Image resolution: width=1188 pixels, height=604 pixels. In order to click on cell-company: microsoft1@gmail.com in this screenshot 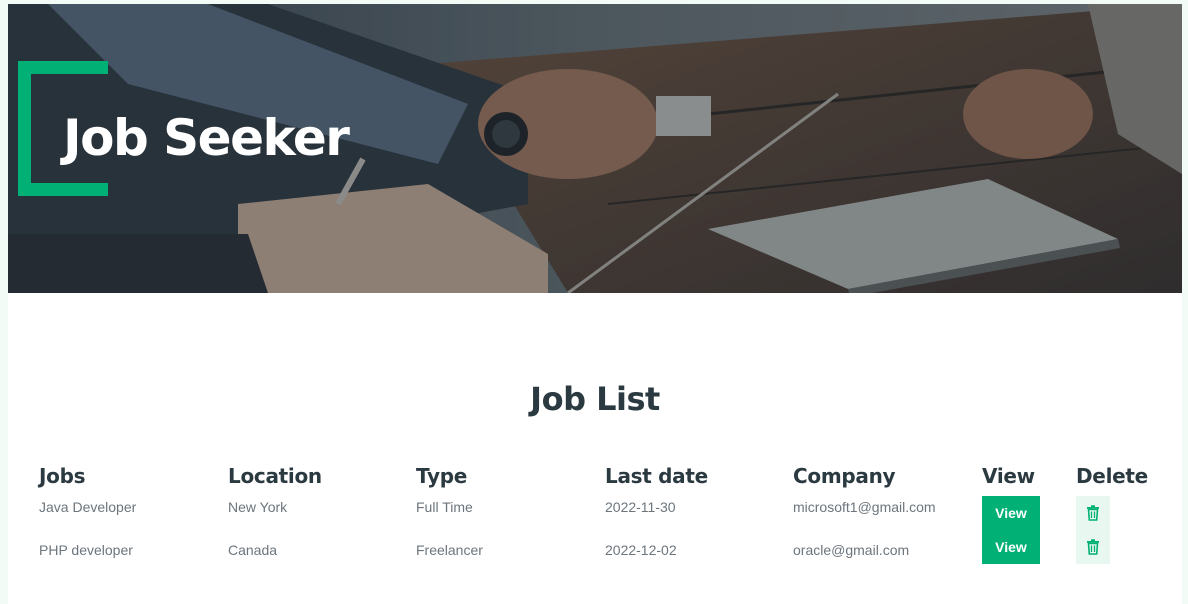, I will do `click(864, 507)`.